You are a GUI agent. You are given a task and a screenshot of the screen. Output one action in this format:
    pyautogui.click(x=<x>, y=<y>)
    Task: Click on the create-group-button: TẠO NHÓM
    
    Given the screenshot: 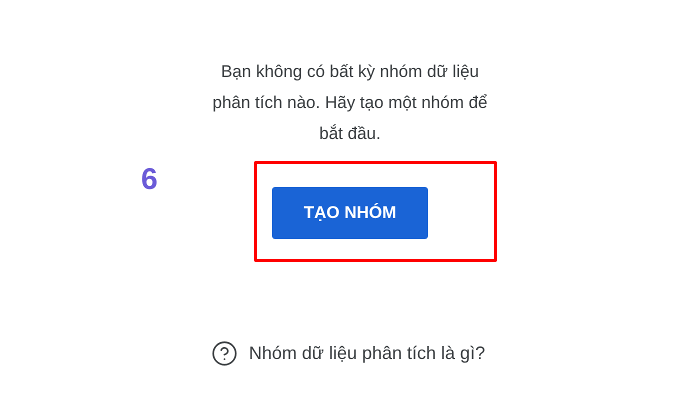 What is the action you would take?
    pyautogui.click(x=350, y=213)
    